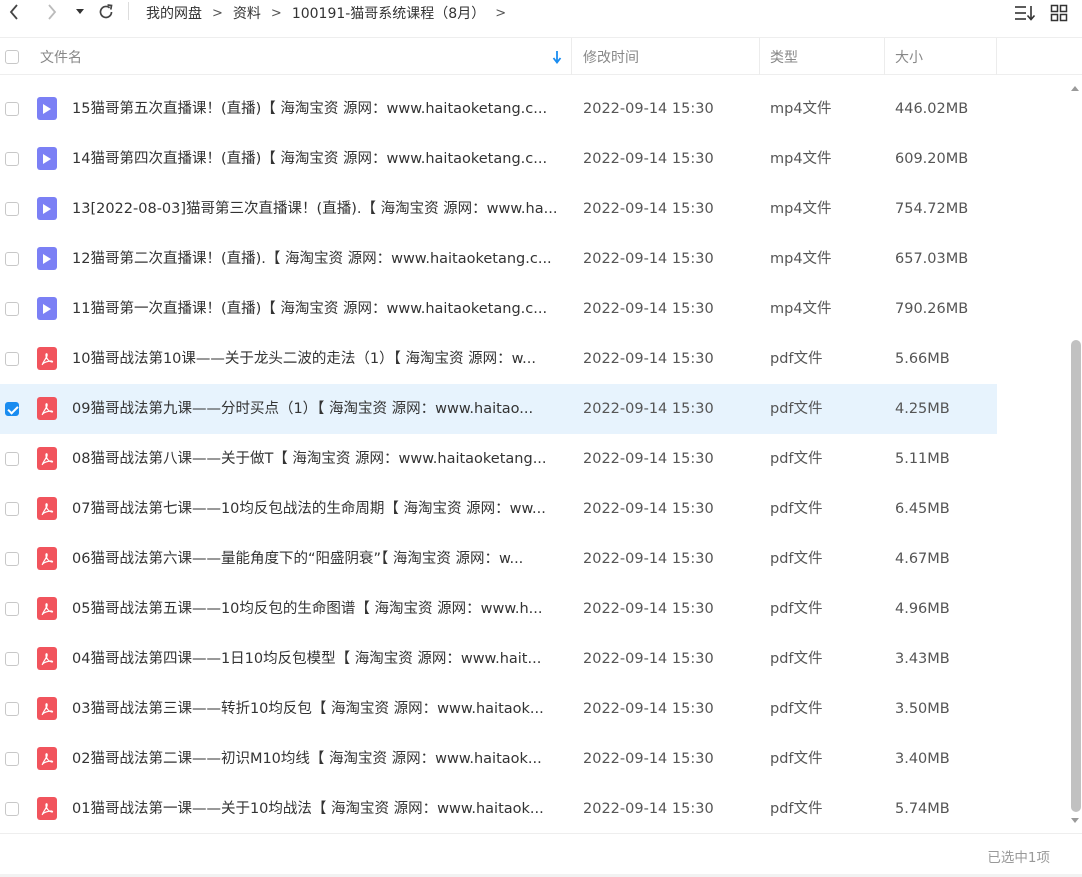 The image size is (1082, 877). What do you see at coordinates (52, 12) in the screenshot?
I see `chevron-right-icon` at bounding box center [52, 12].